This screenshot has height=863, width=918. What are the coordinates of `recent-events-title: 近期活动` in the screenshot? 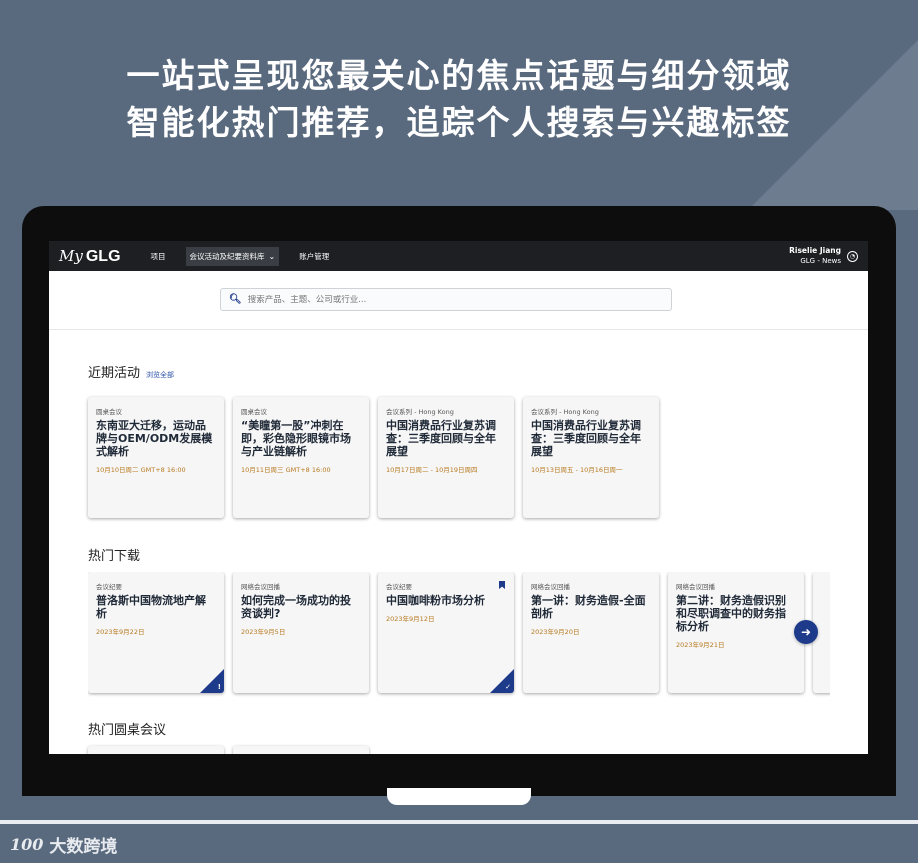 It's located at (114, 373).